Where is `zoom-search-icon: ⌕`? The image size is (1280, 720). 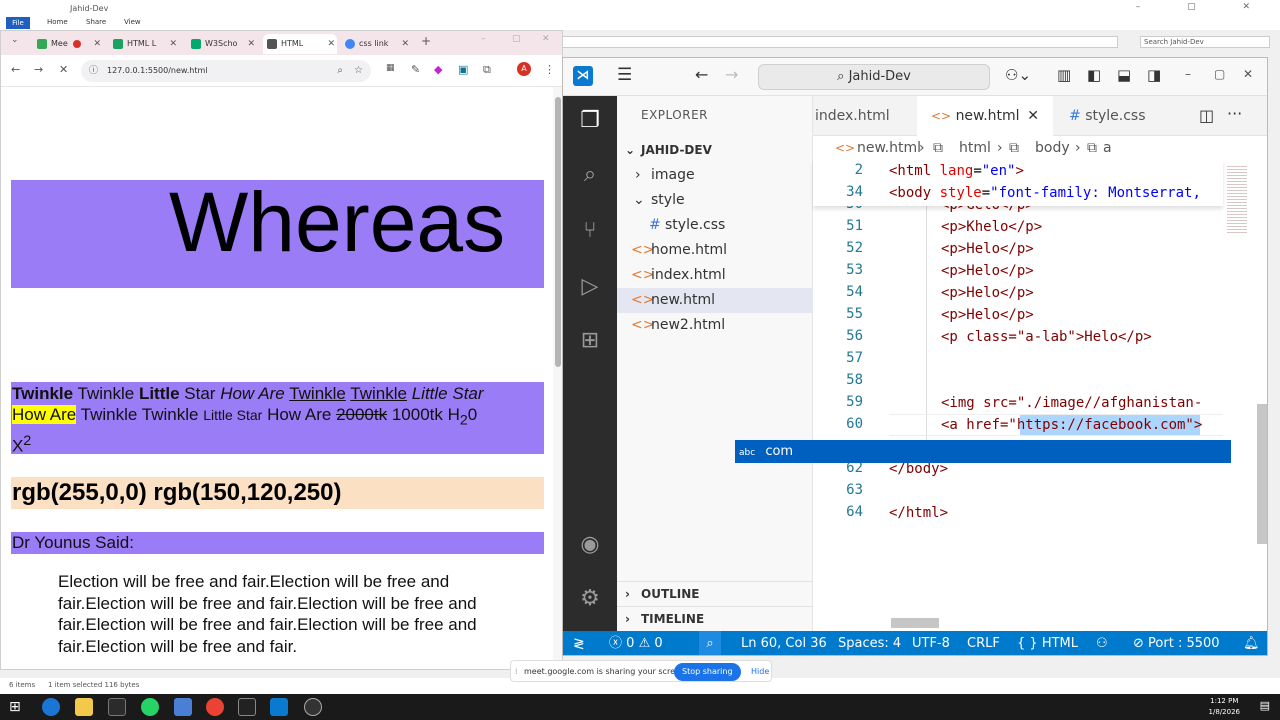 zoom-search-icon: ⌕ is located at coordinates (710, 643).